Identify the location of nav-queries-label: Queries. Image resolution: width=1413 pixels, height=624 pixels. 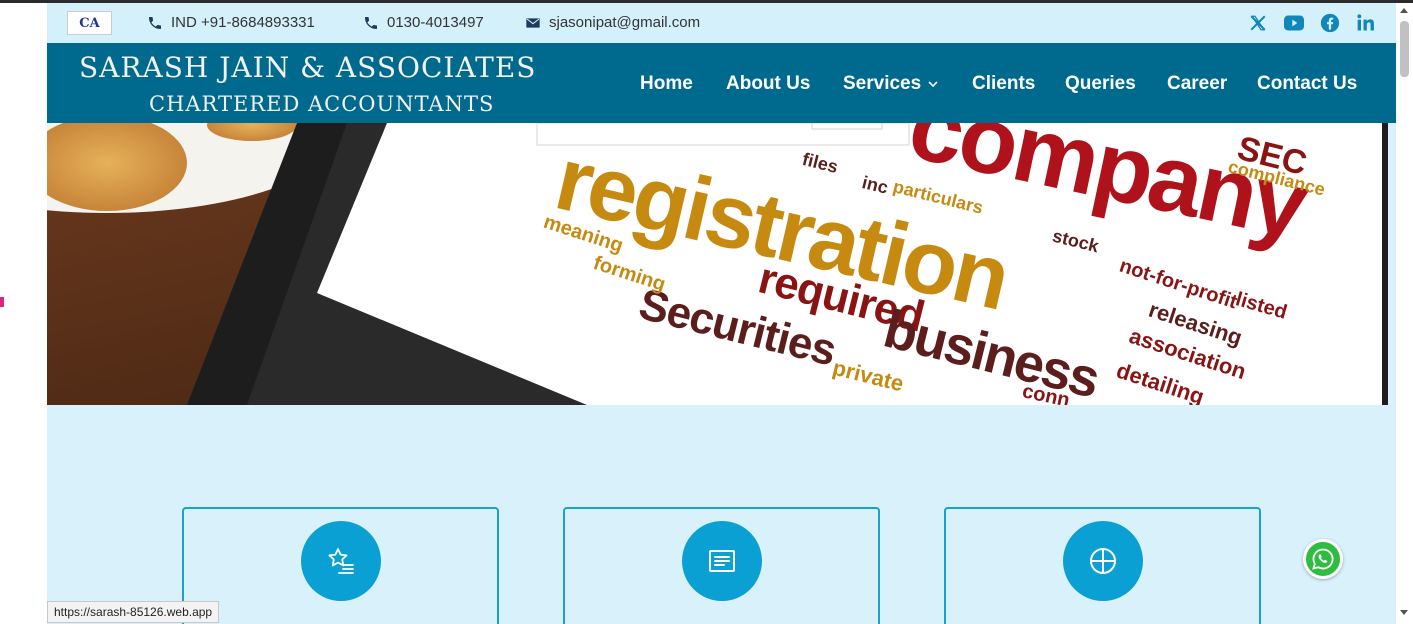
(1100, 83).